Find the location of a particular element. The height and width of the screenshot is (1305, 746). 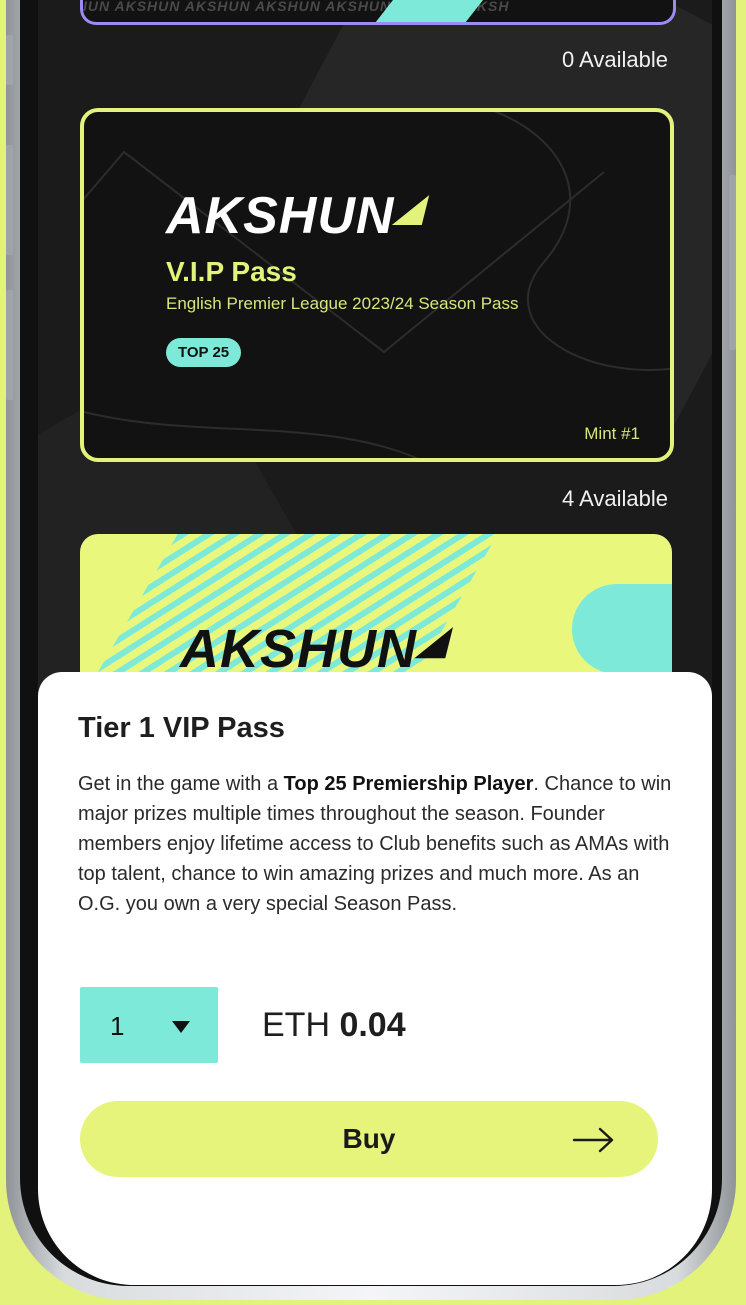

card-shape is located at coordinates (622, 629).